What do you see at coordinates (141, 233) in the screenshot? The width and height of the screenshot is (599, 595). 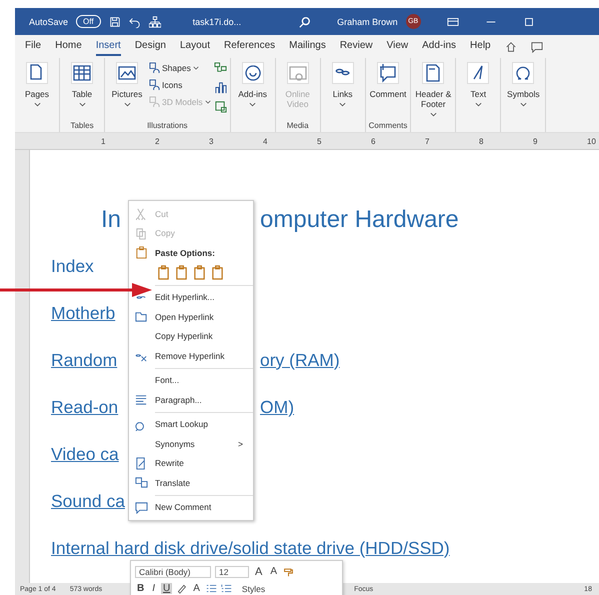 I see `copy-icon` at bounding box center [141, 233].